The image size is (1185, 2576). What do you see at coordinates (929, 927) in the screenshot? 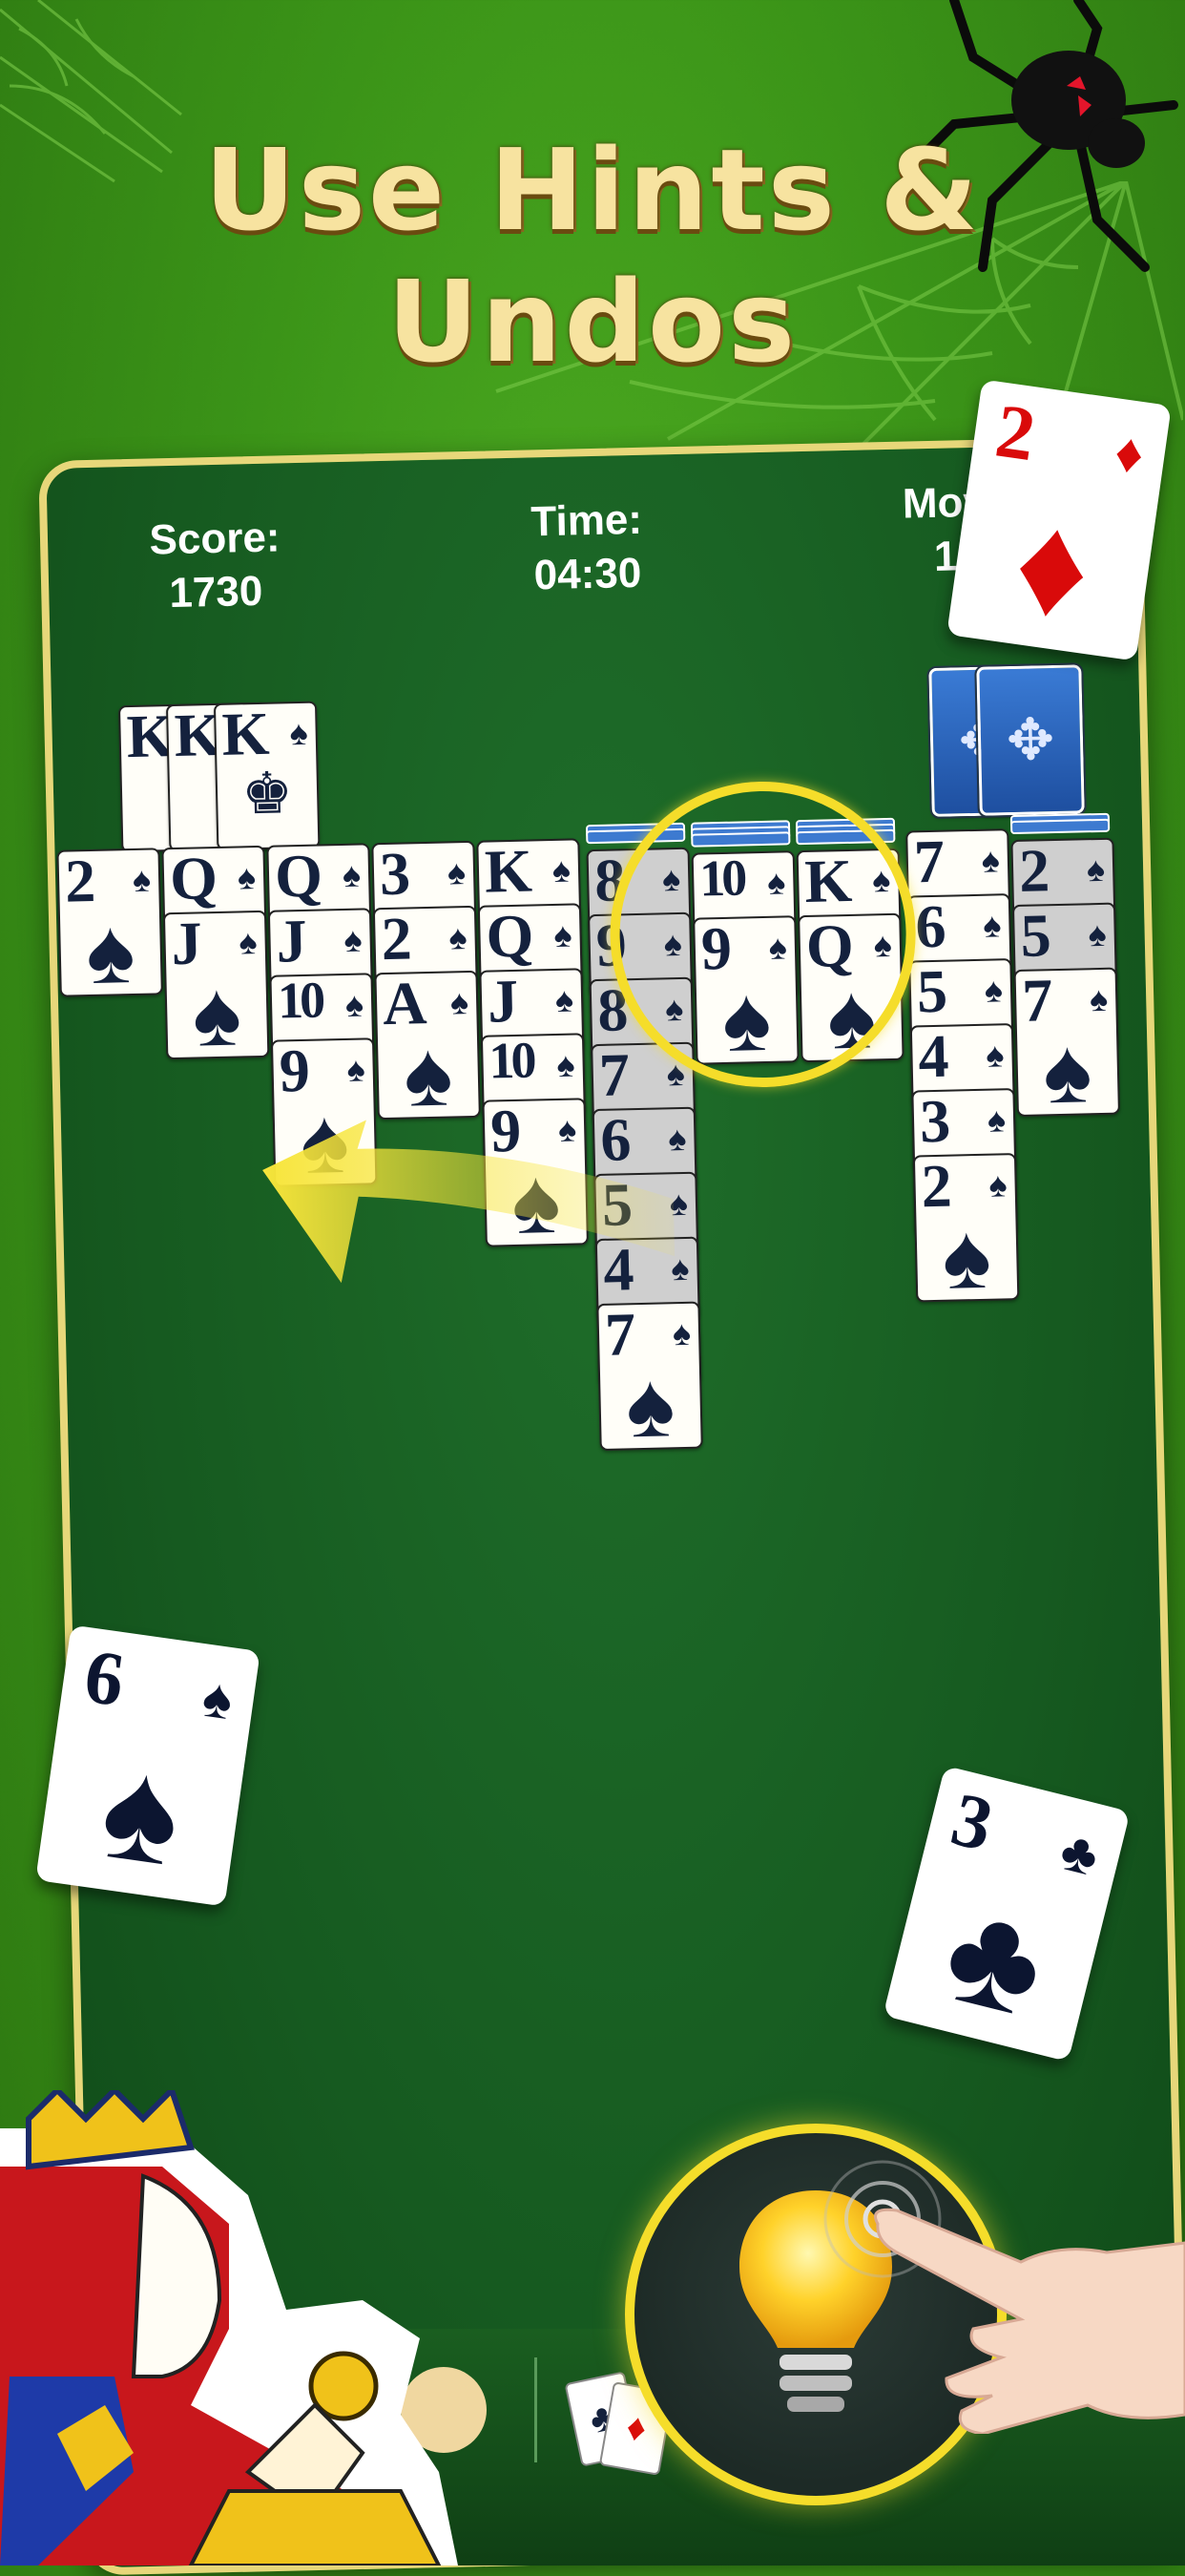
I see `card-rank: 6` at bounding box center [929, 927].